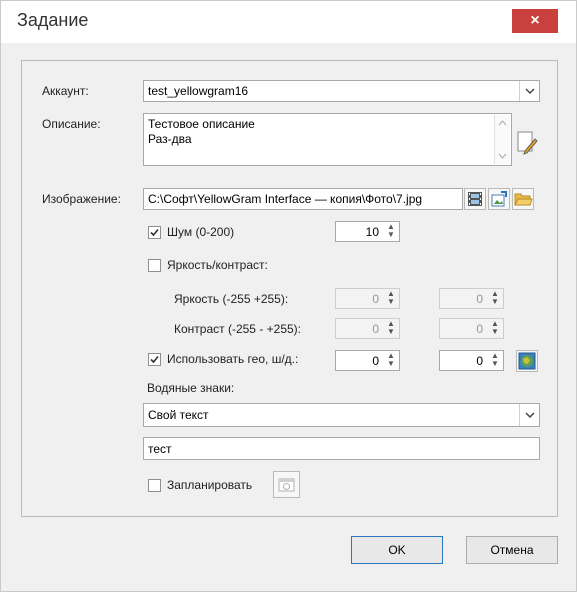  Describe the element at coordinates (53, 20) in the screenshot. I see `window-title: Задание` at that location.